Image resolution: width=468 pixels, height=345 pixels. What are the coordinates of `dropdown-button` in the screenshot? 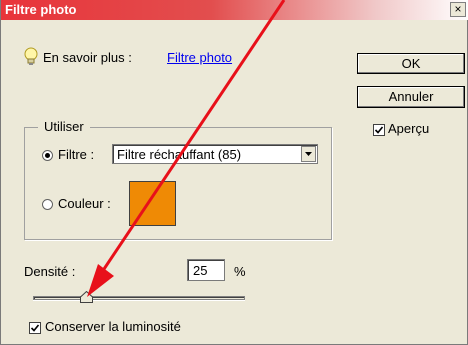 It's located at (308, 154).